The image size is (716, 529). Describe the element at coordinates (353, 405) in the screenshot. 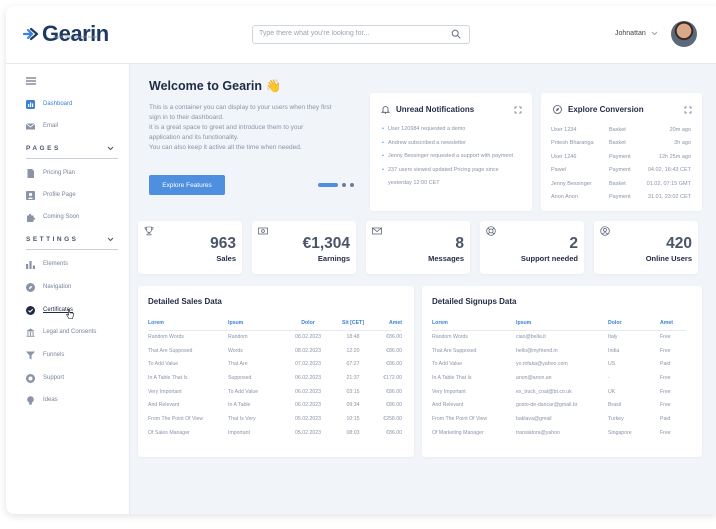

I see `table-cell: 09:34` at that location.